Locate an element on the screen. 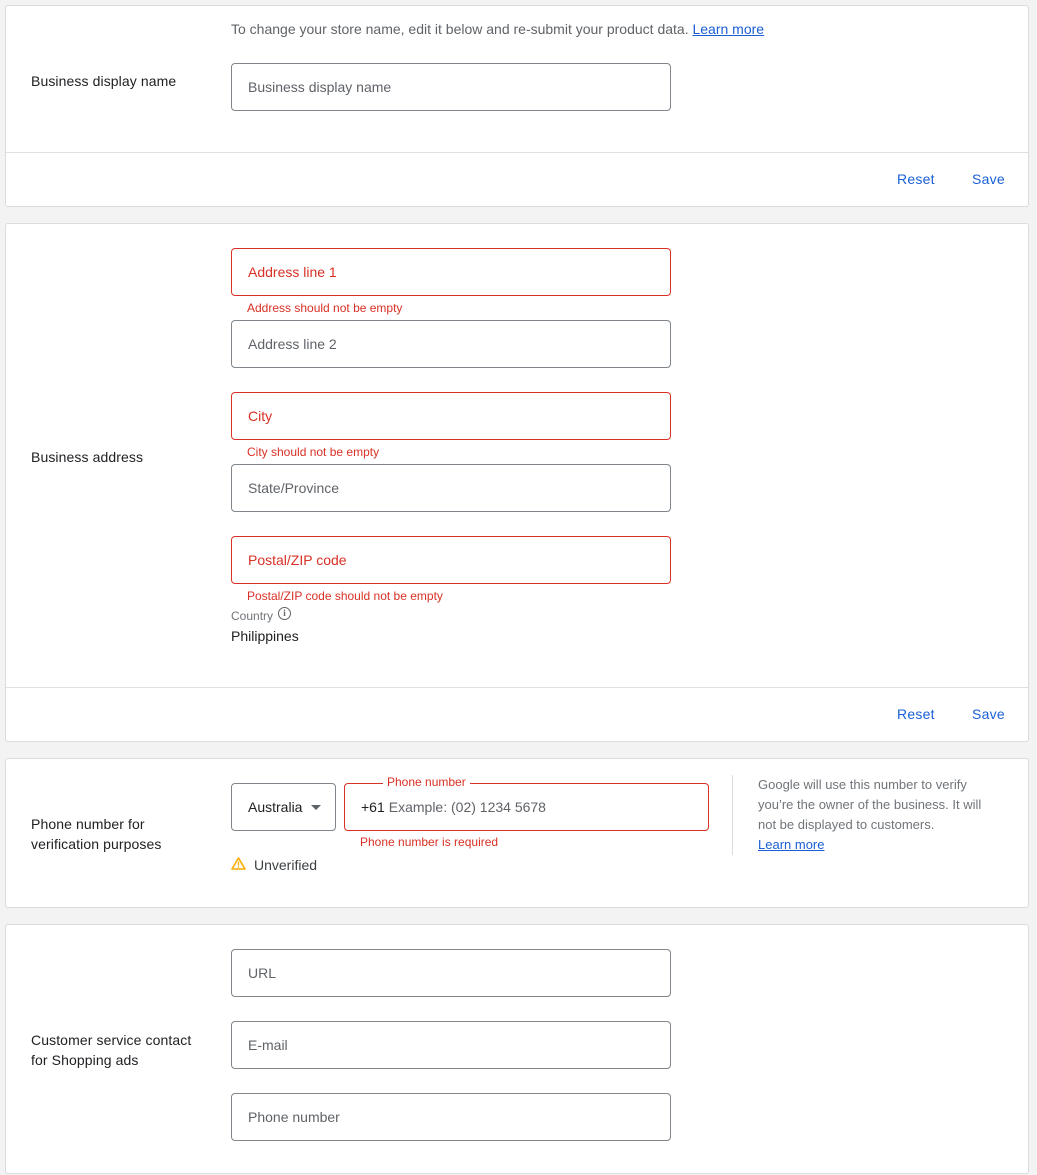 The height and width of the screenshot is (1175, 1037). cs-phone-field is located at coordinates (451, 1117).